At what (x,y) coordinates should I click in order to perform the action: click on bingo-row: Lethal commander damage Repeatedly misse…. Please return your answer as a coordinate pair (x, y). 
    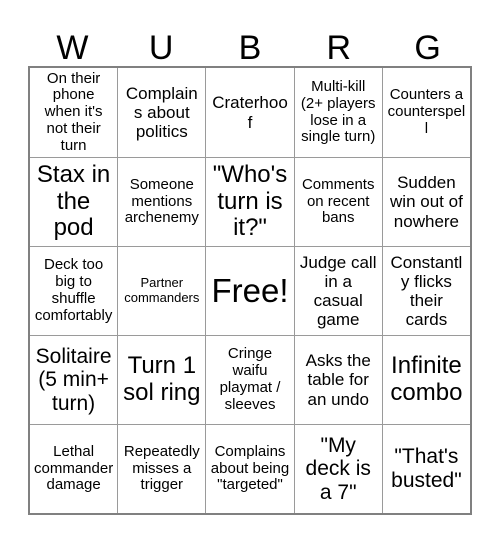
    Looking at the image, I should click on (250, 468).